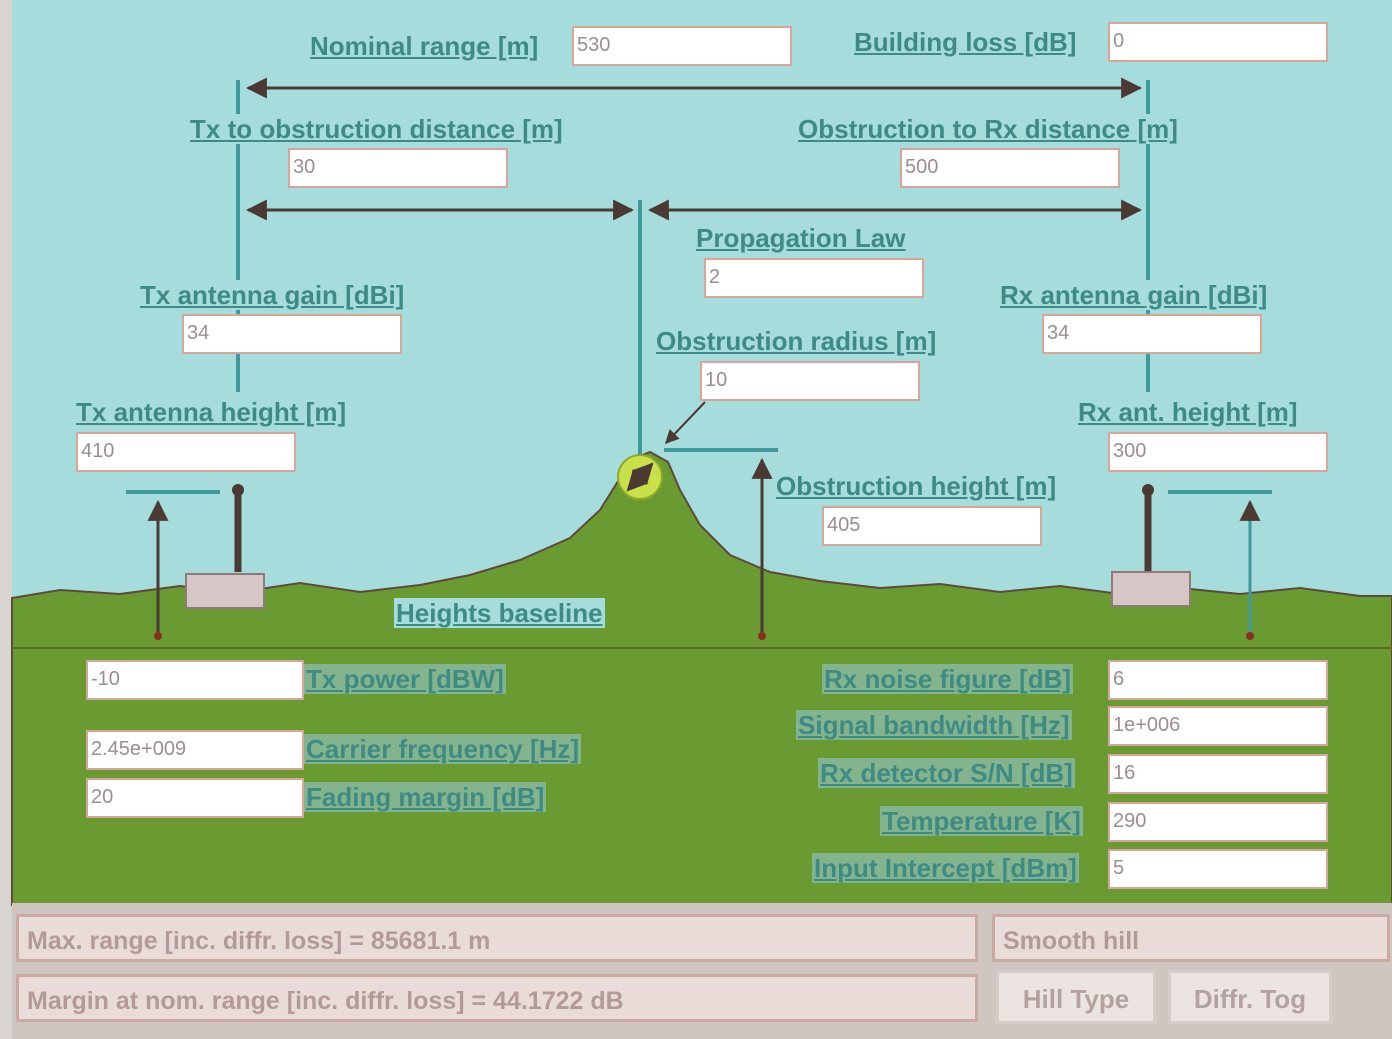 This screenshot has width=1392, height=1039. Describe the element at coordinates (186, 452) in the screenshot. I see `tx-antenna-height-field: 410` at that location.